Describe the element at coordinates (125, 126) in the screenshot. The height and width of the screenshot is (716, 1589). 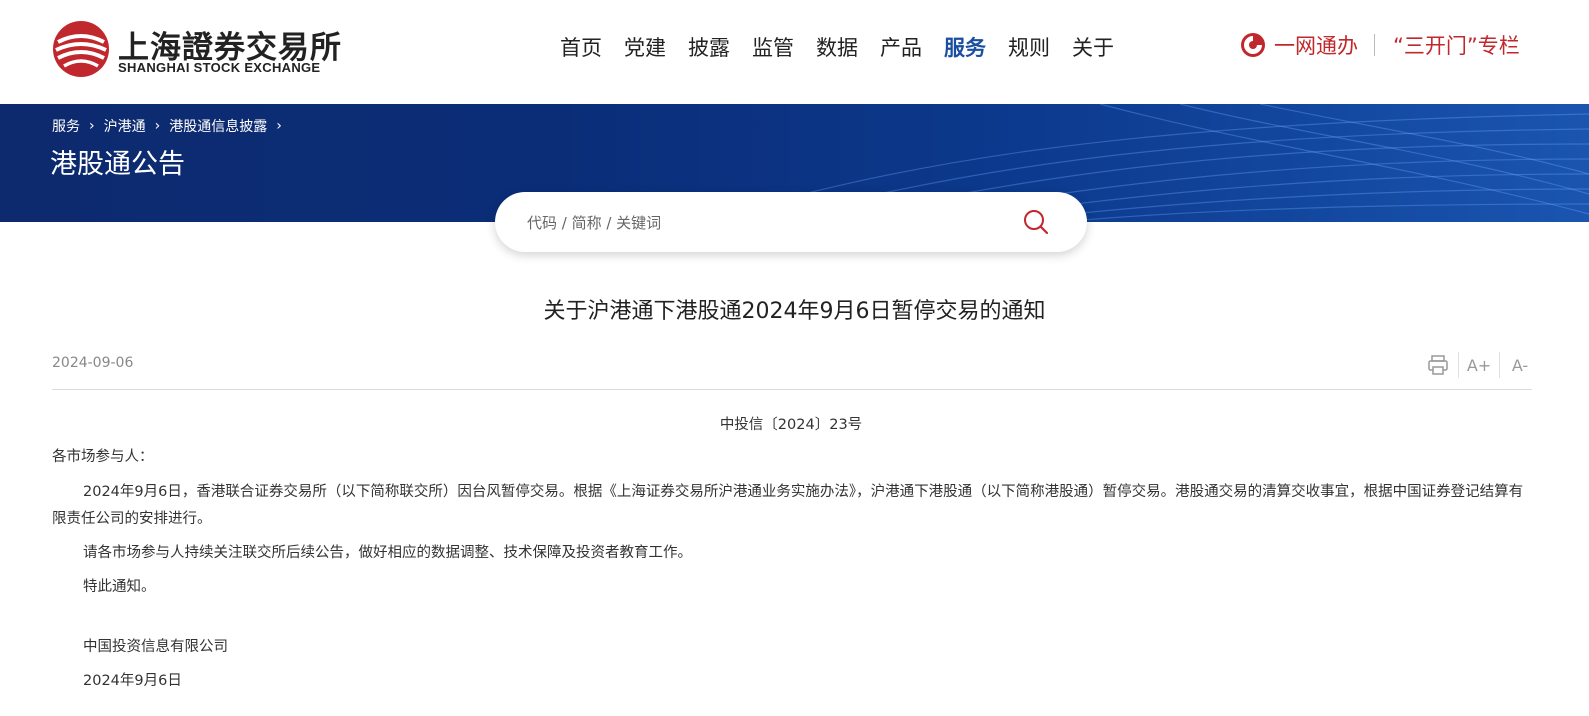
I see `breadcrumb-shhk-connect: 沪港通` at that location.